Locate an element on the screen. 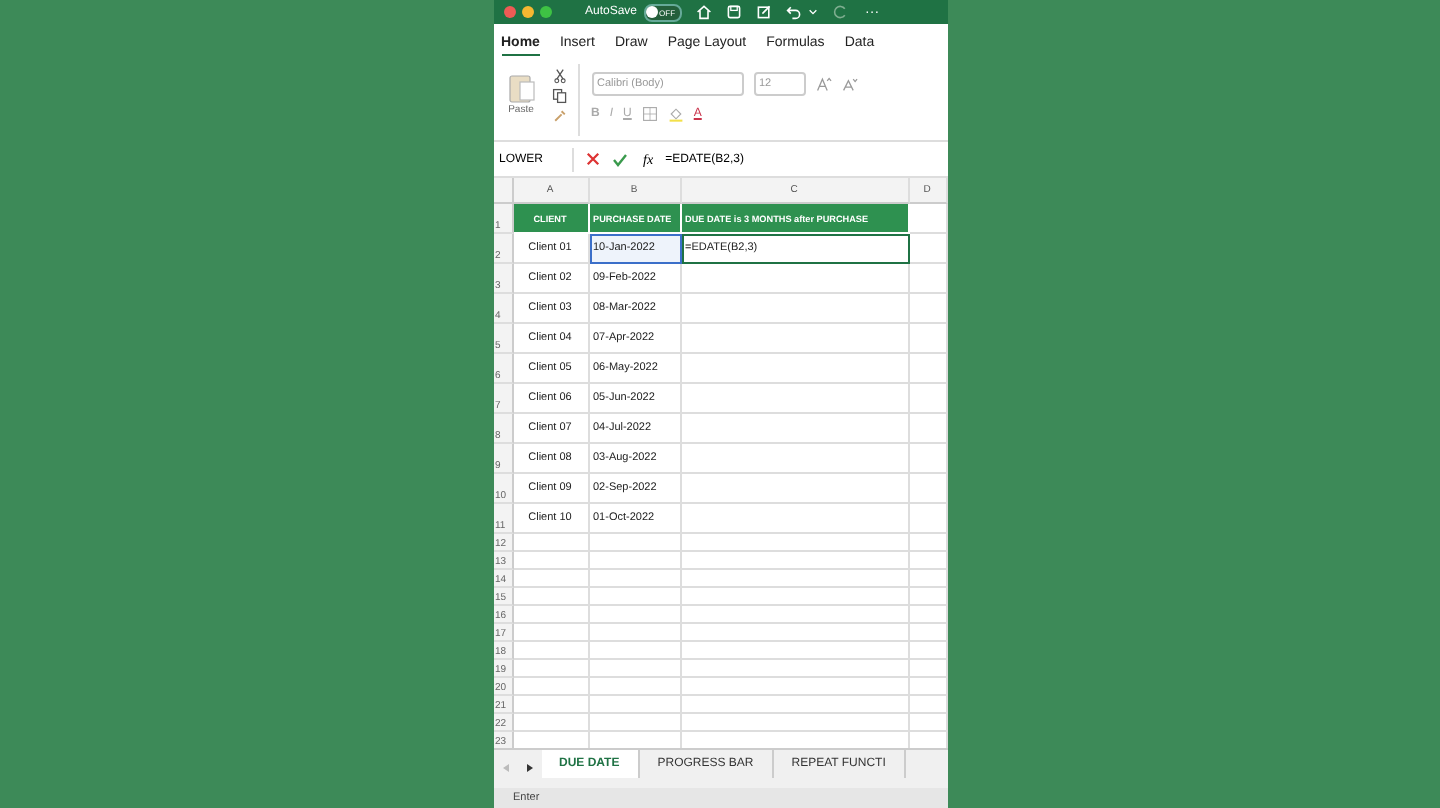 This screenshot has height=808, width=1440. zoom-icon is located at coordinates (545, 12).